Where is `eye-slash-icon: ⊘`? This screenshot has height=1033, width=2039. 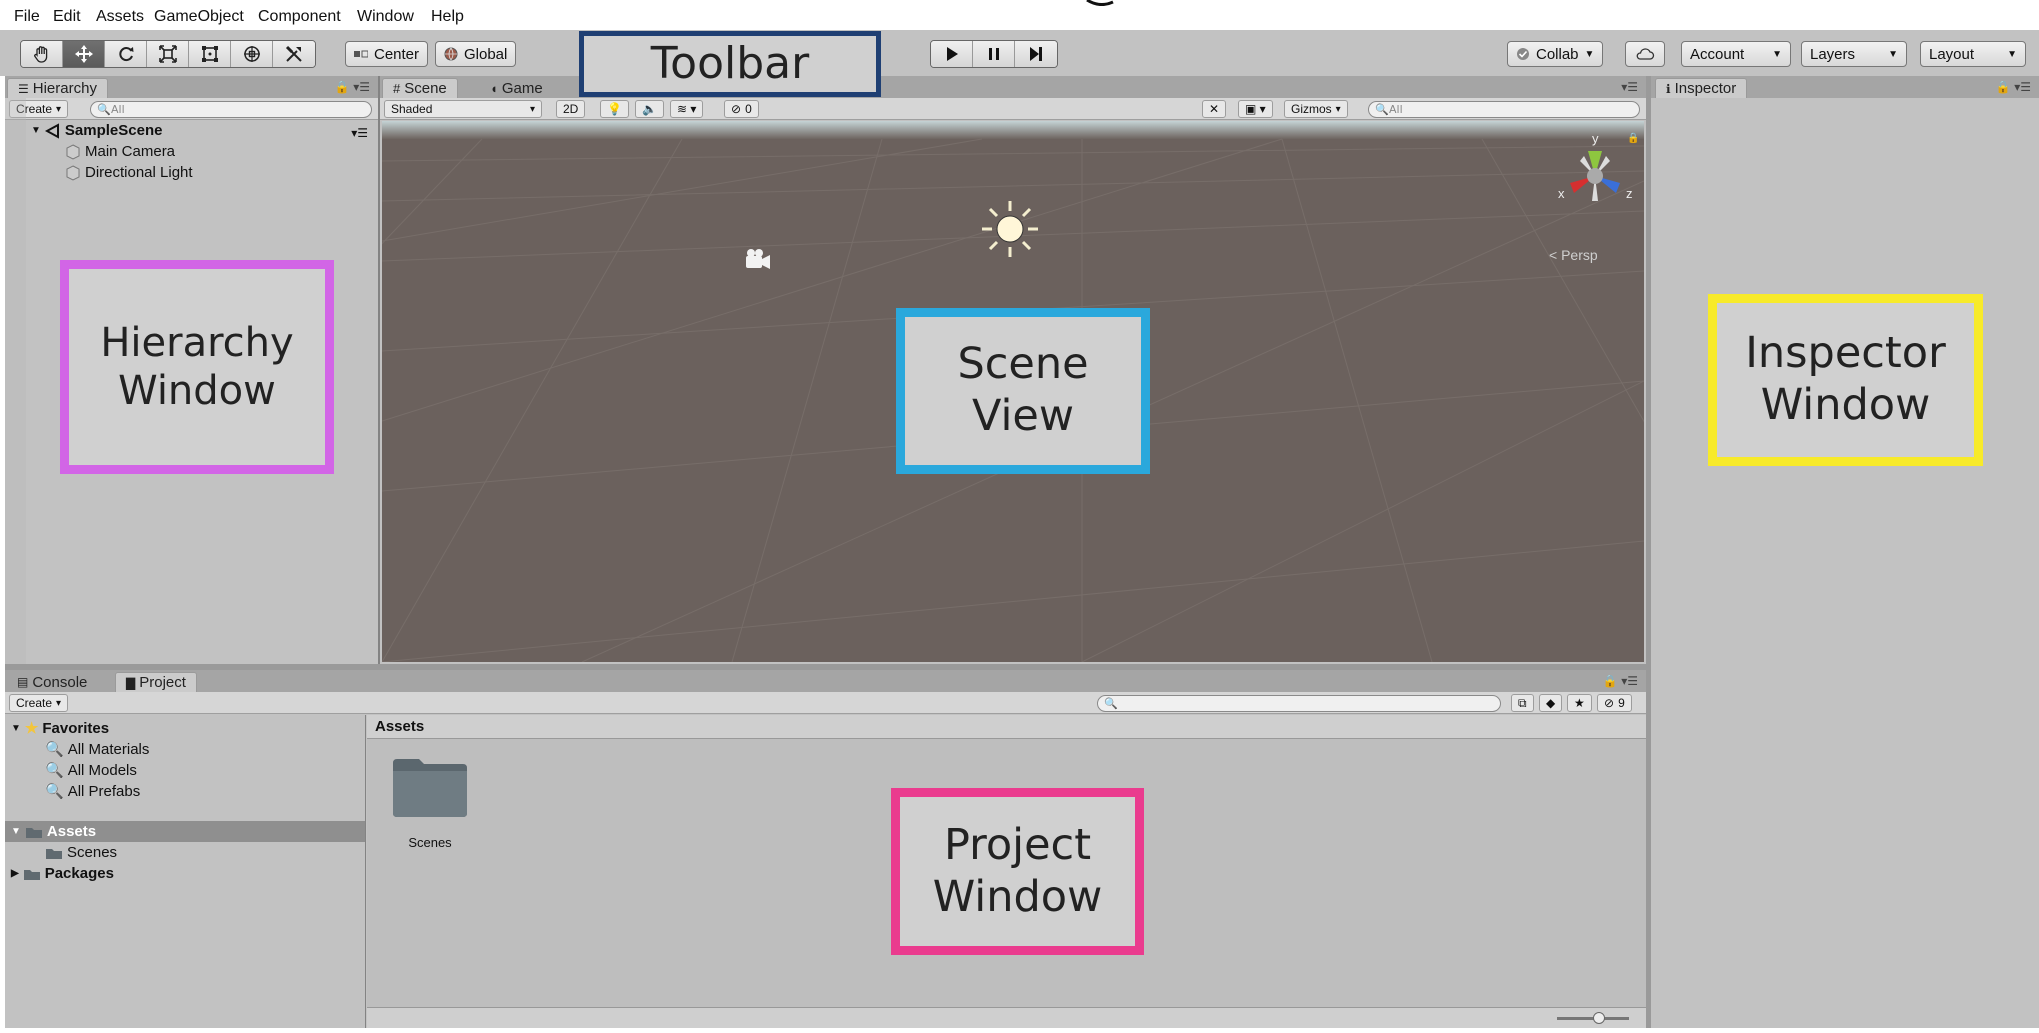 eye-slash-icon: ⊘ is located at coordinates (1609, 703).